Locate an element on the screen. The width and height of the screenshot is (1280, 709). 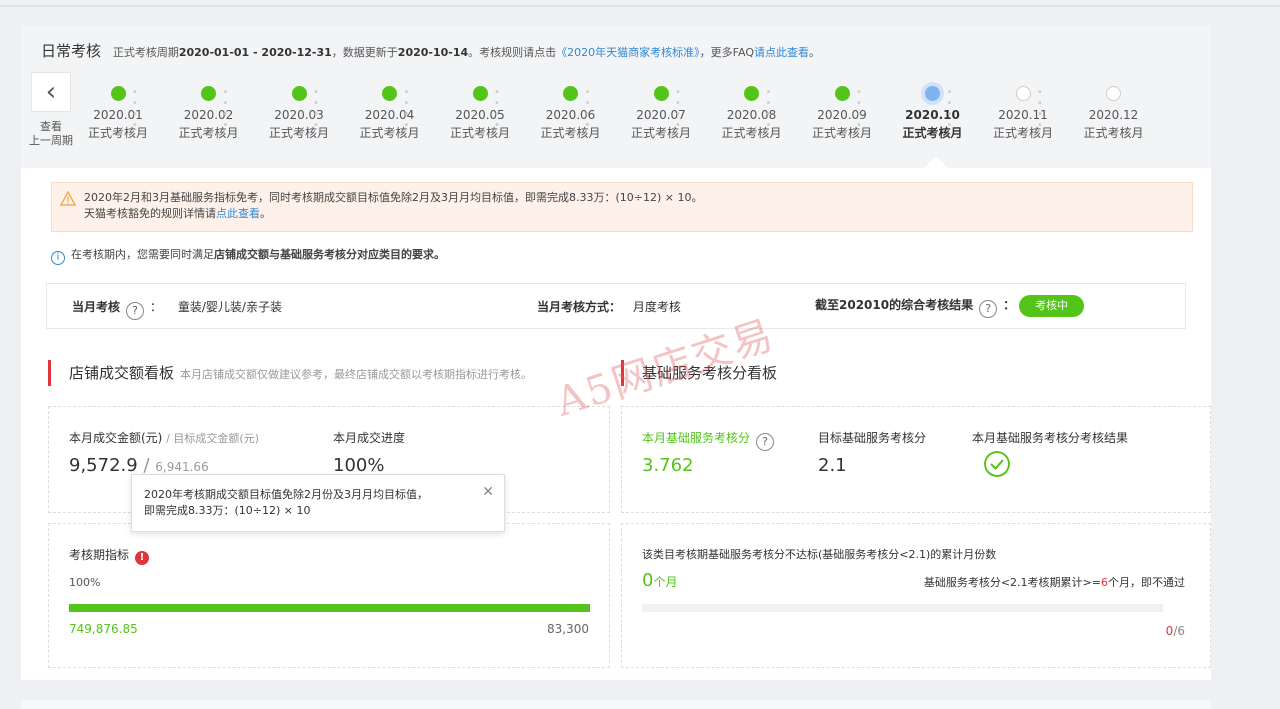
target-value: 6,941.66 is located at coordinates (182, 467).